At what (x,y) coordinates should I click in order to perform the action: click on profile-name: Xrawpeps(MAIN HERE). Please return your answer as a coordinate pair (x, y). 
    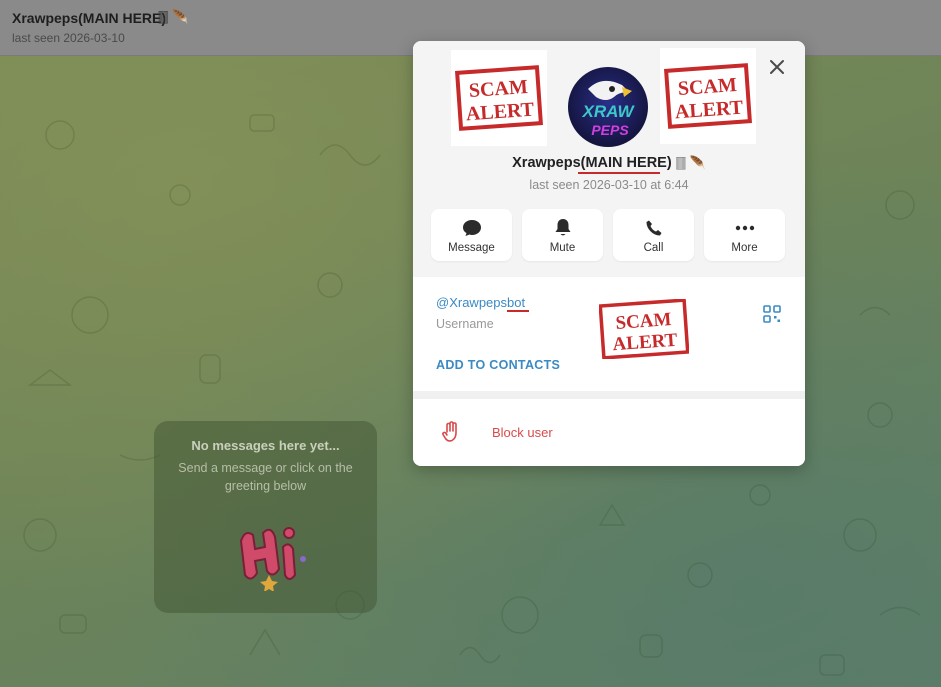
    Looking at the image, I should click on (592, 163).